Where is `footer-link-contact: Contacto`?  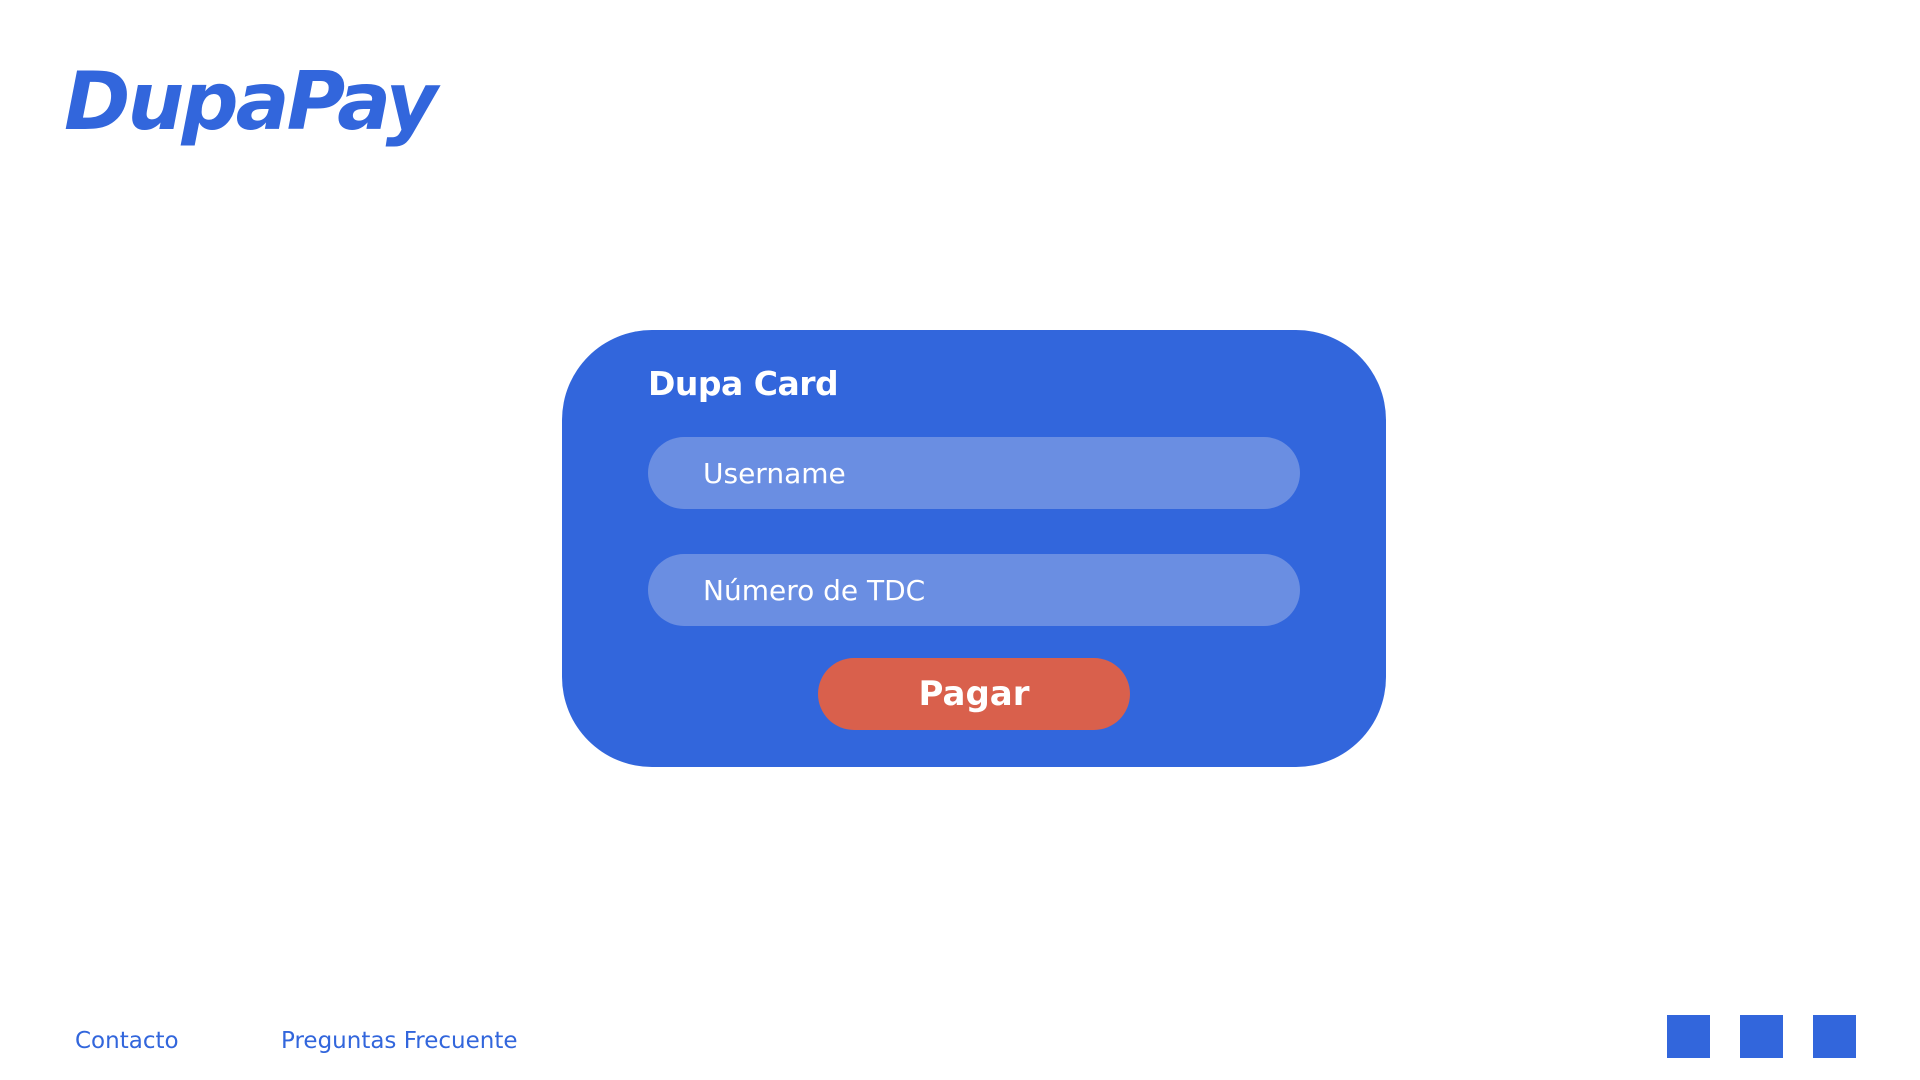 footer-link-contact: Contacto is located at coordinates (127, 1041).